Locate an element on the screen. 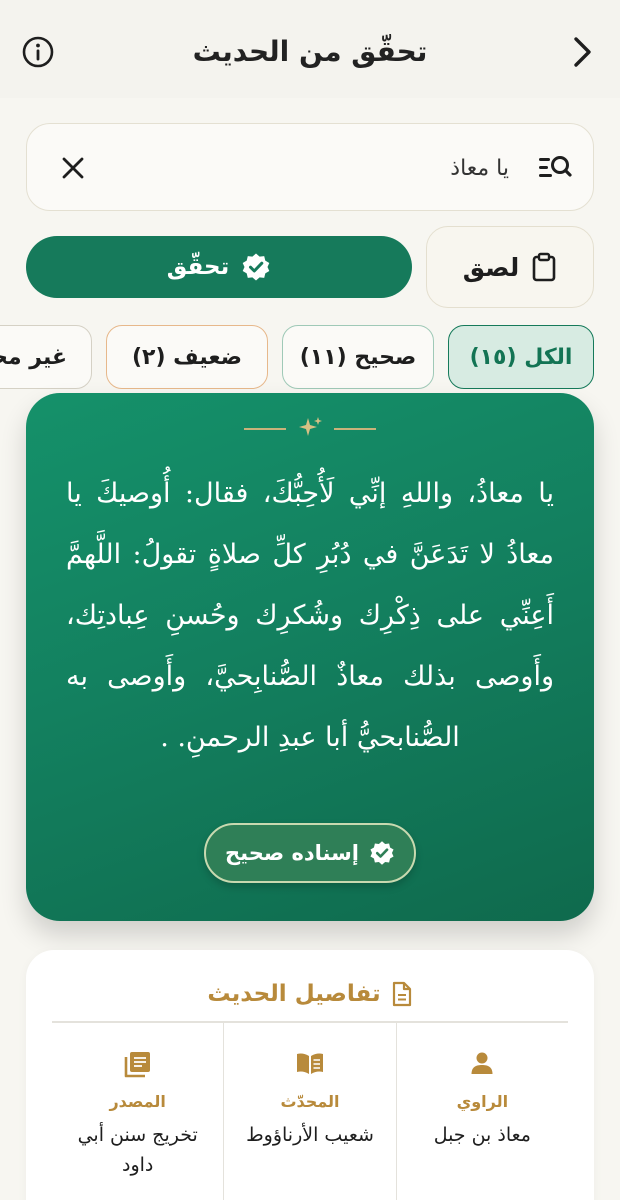 The image size is (620, 1200). info-circle-icon is located at coordinates (38, 52).